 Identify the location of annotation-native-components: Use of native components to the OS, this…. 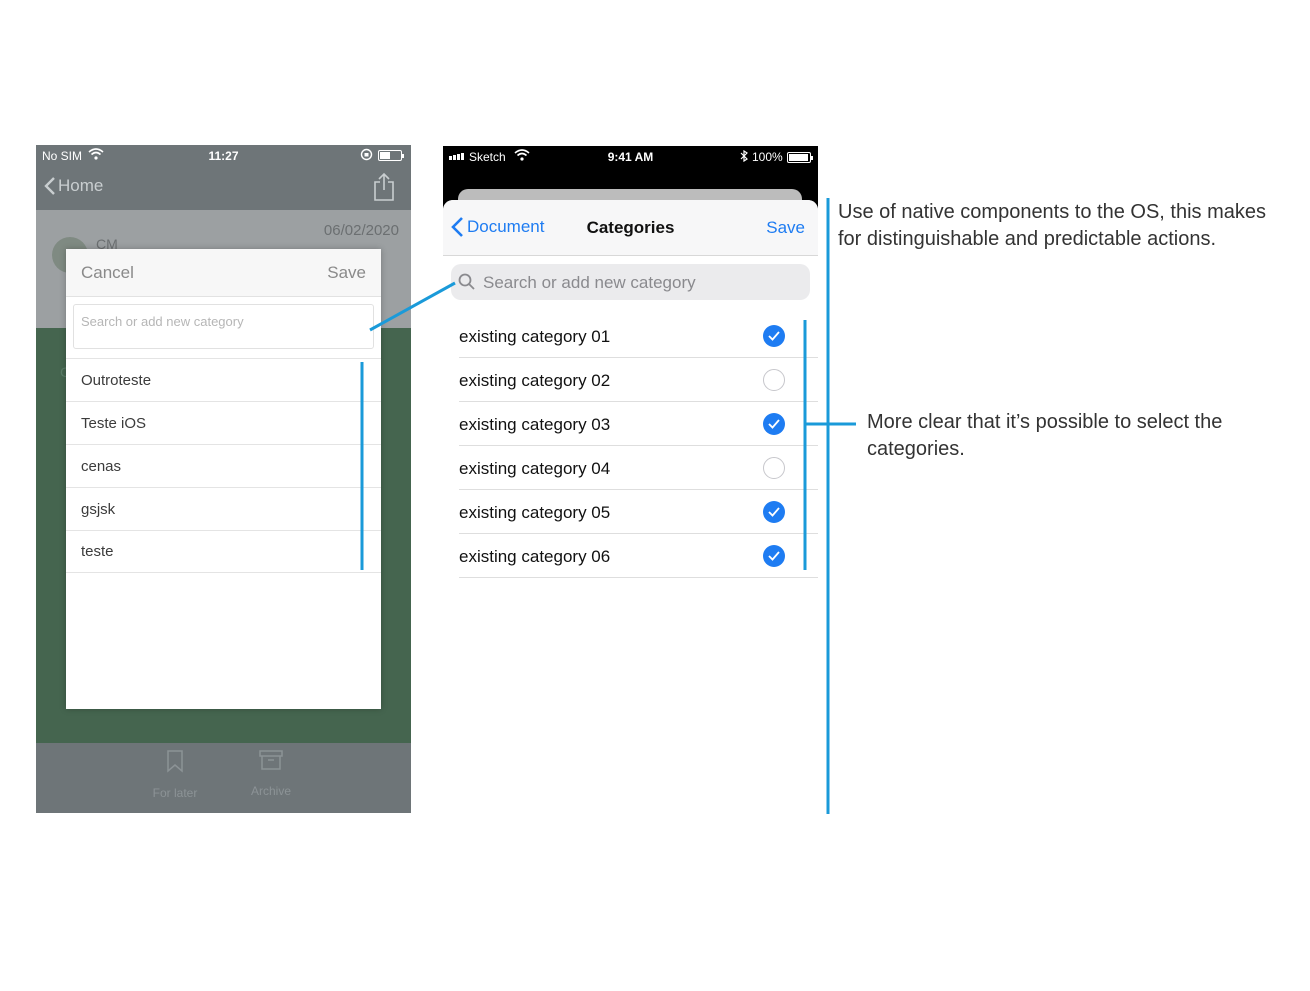
(1052, 225).